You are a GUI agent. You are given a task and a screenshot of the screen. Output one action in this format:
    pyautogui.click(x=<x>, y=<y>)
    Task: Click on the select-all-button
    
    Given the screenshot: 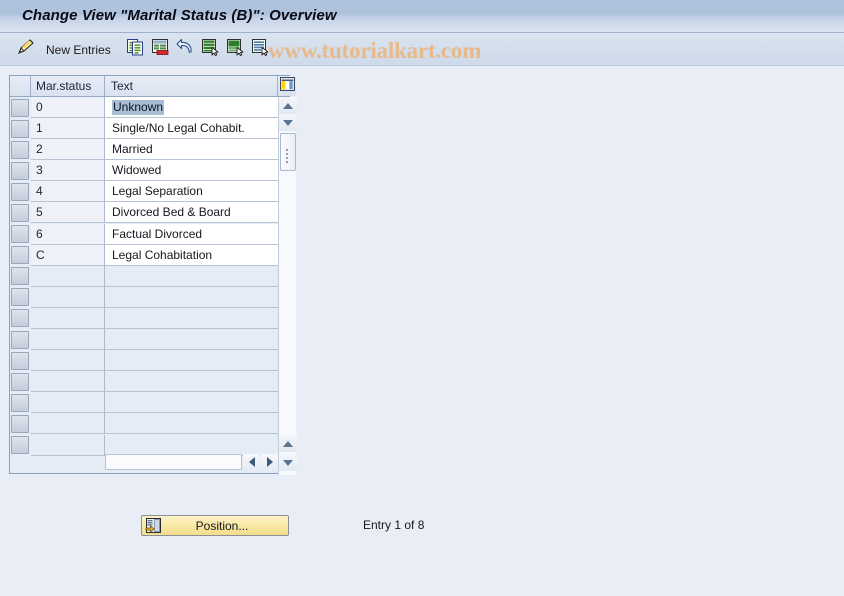 What is the action you would take?
    pyautogui.click(x=210, y=49)
    